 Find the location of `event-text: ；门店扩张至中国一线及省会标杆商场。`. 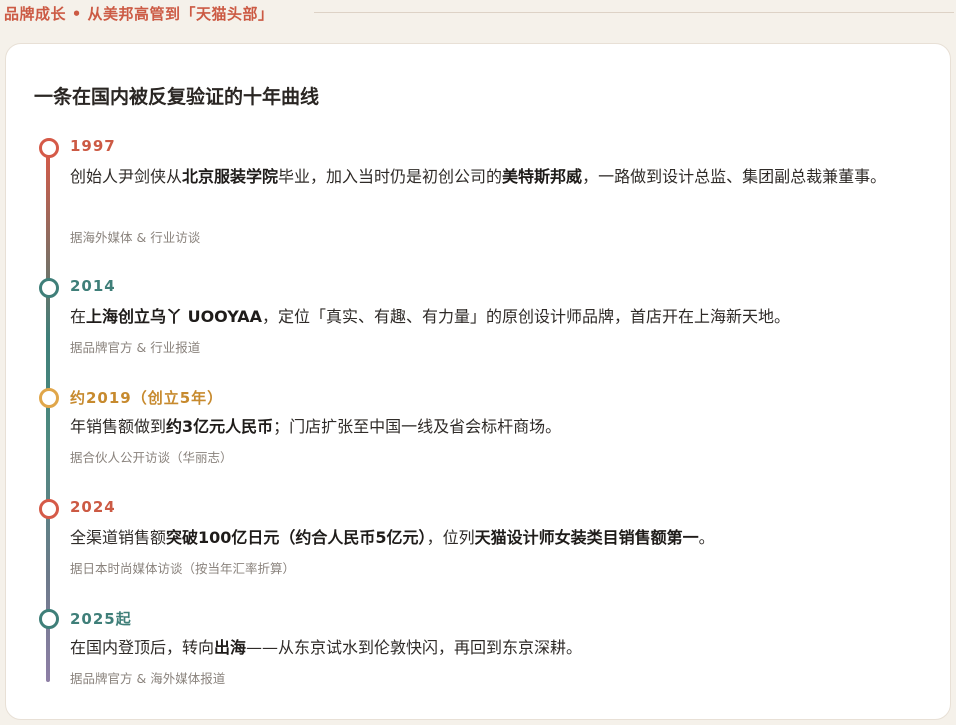

event-text: ；门店扩张至中国一线及省会标杆商场。 is located at coordinates (417, 426).